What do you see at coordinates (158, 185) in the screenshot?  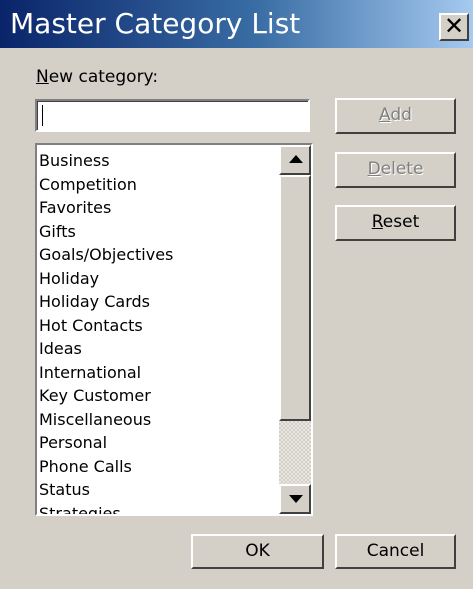 I see `list-item: Competition` at bounding box center [158, 185].